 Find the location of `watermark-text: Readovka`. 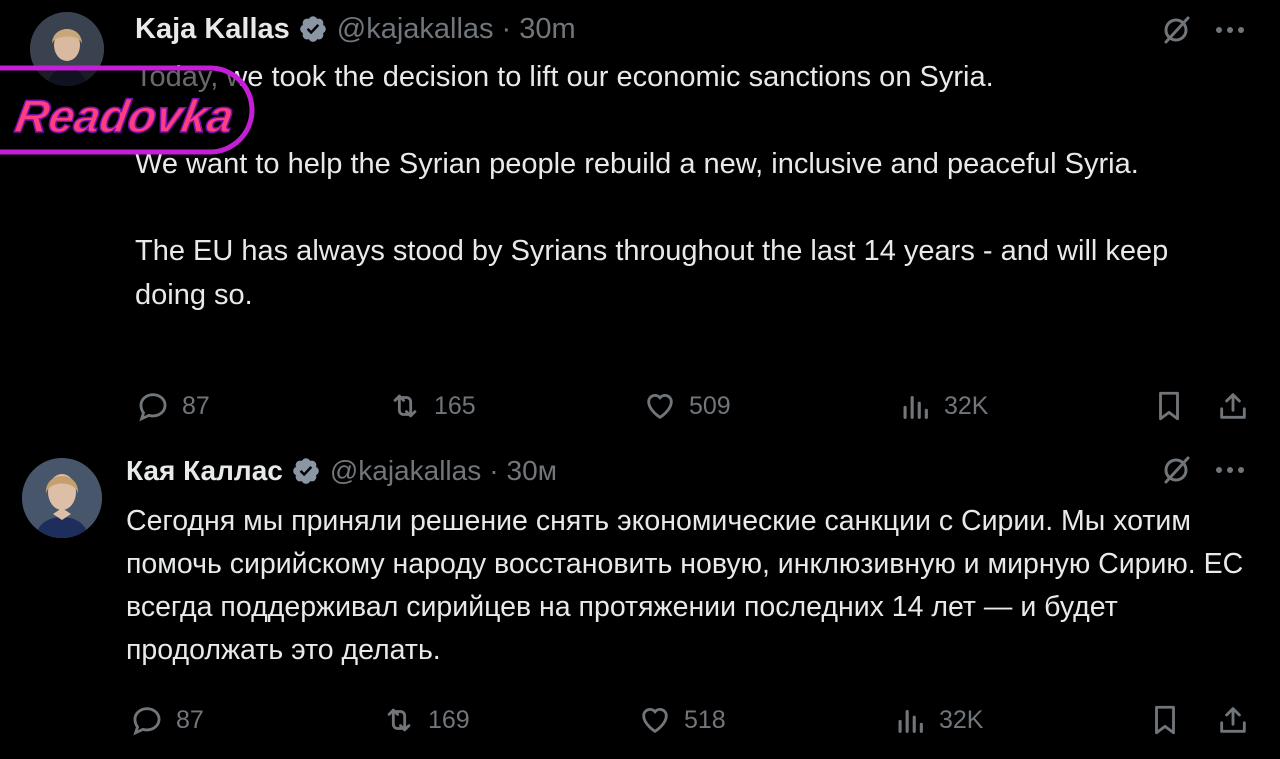

watermark-text: Readovka is located at coordinates (125, 116).